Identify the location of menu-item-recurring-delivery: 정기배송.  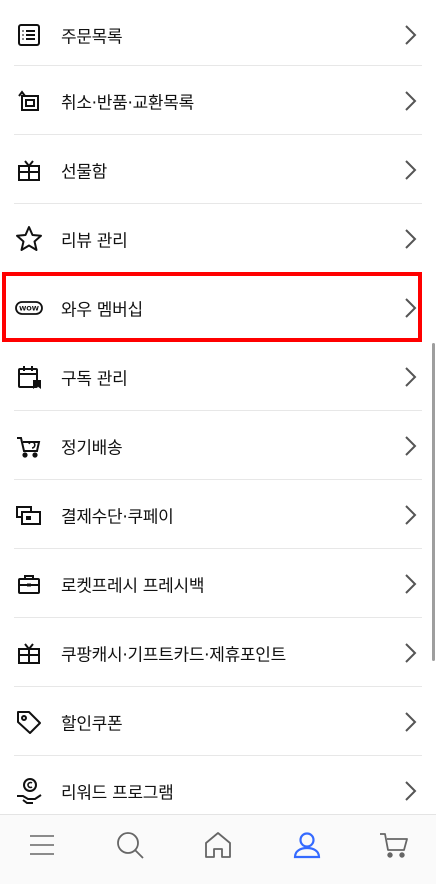
(218, 445).